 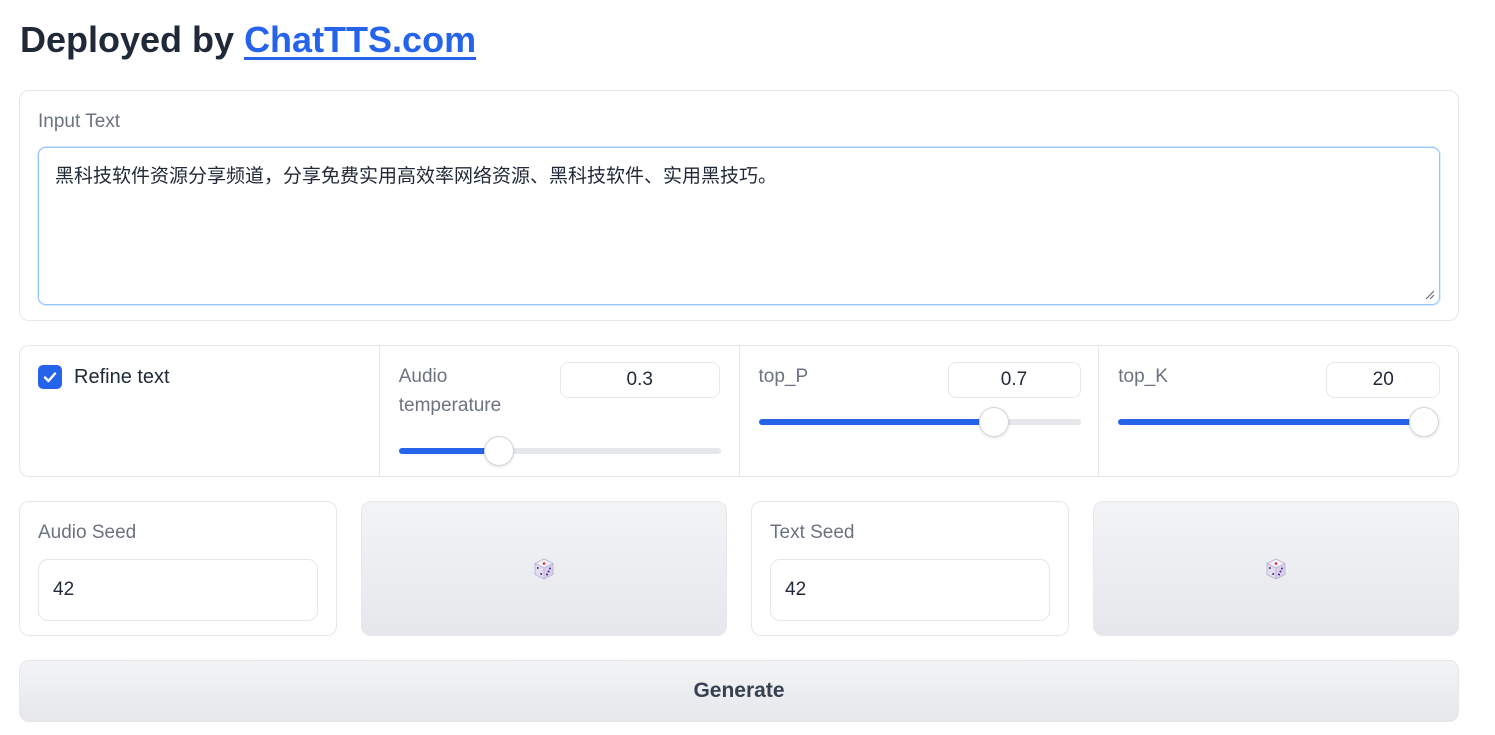 What do you see at coordinates (200, 411) in the screenshot?
I see `refine-text-cell: Refine text` at bounding box center [200, 411].